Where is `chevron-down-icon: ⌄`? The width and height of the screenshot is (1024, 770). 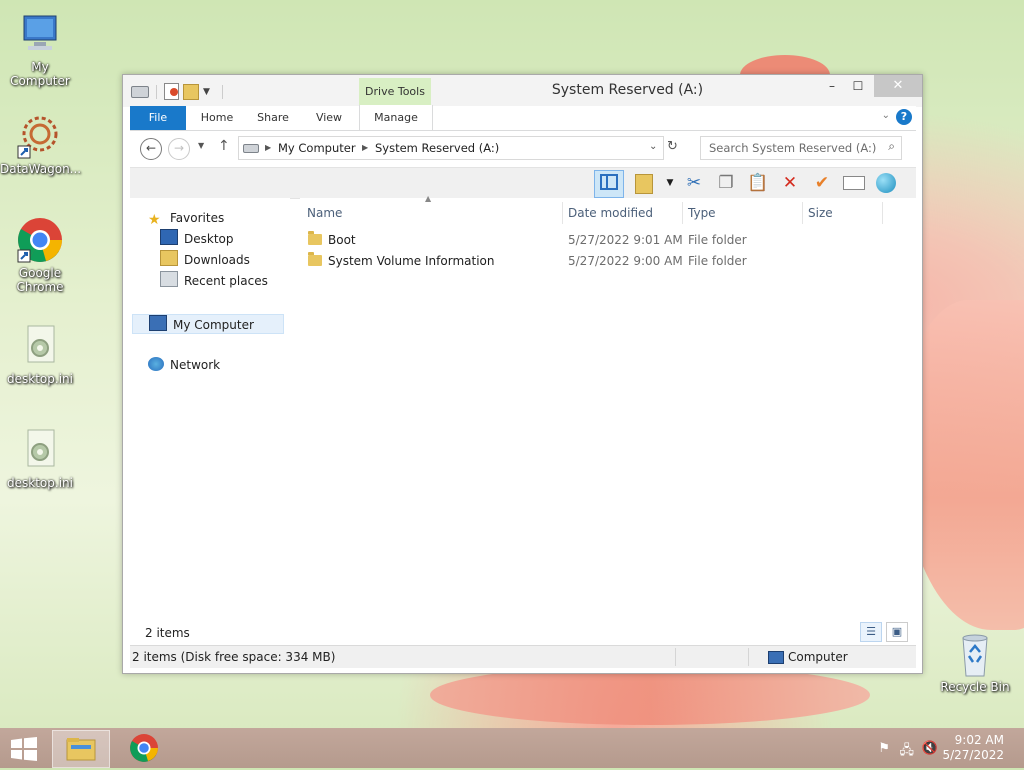
chevron-down-icon: ⌄ is located at coordinates (886, 115).